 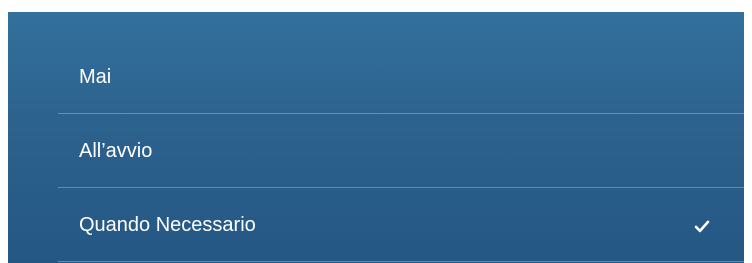 What do you see at coordinates (702, 226) in the screenshot?
I see `checkmark-icon` at bounding box center [702, 226].